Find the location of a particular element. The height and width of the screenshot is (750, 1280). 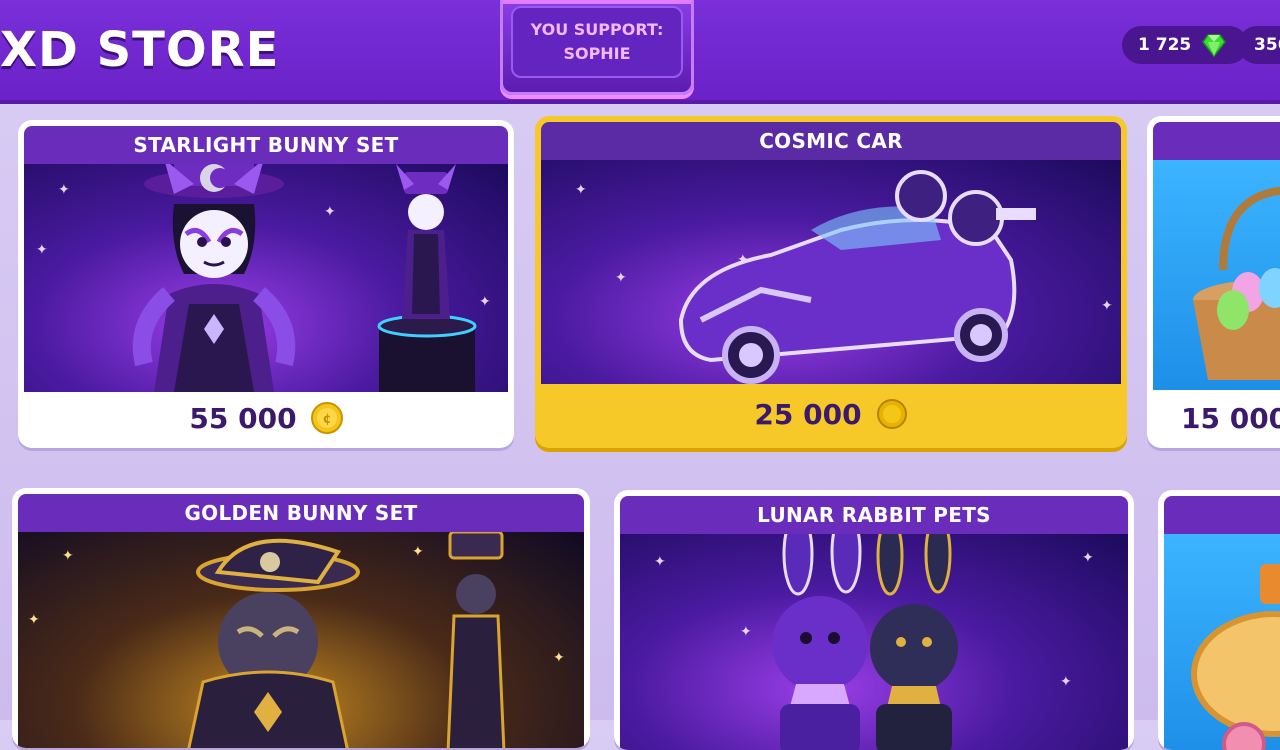

item-title: LUNAR RABBIT PETS is located at coordinates (874, 515).